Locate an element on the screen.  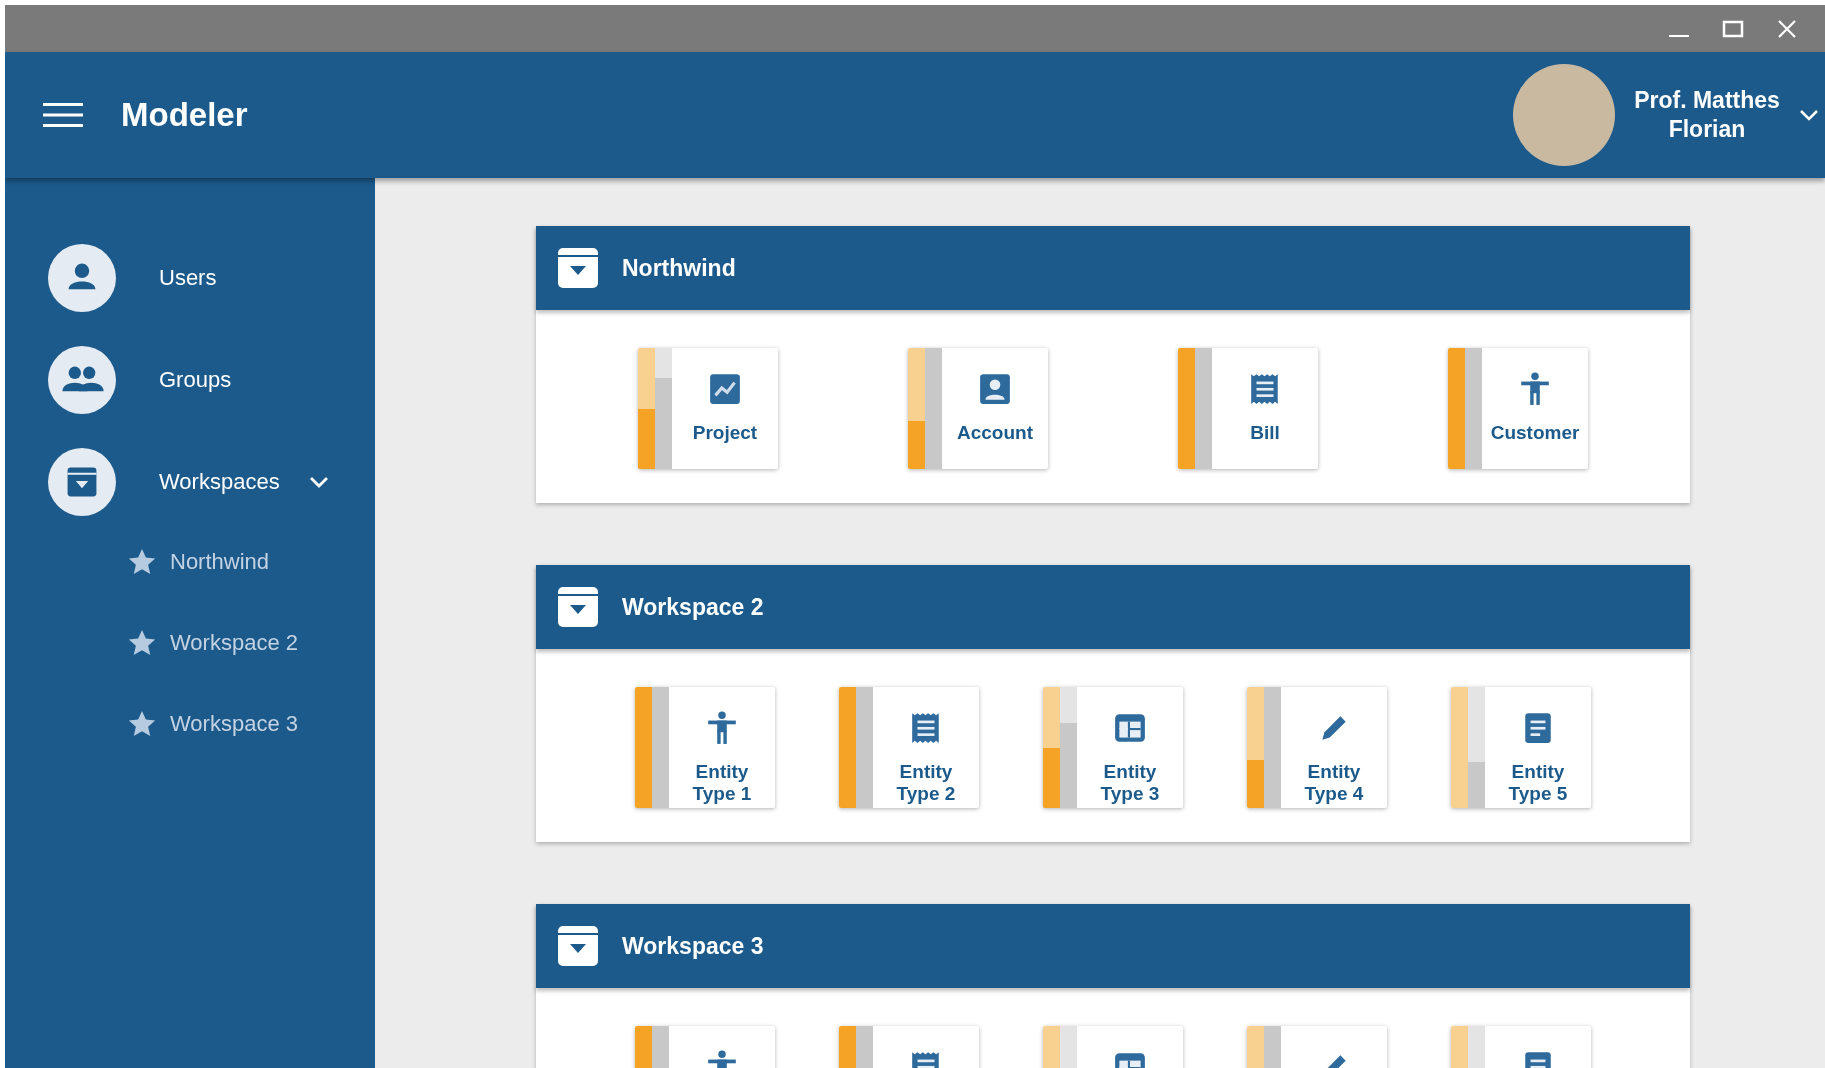
sidebar-item: Users is located at coordinates (211, 278).